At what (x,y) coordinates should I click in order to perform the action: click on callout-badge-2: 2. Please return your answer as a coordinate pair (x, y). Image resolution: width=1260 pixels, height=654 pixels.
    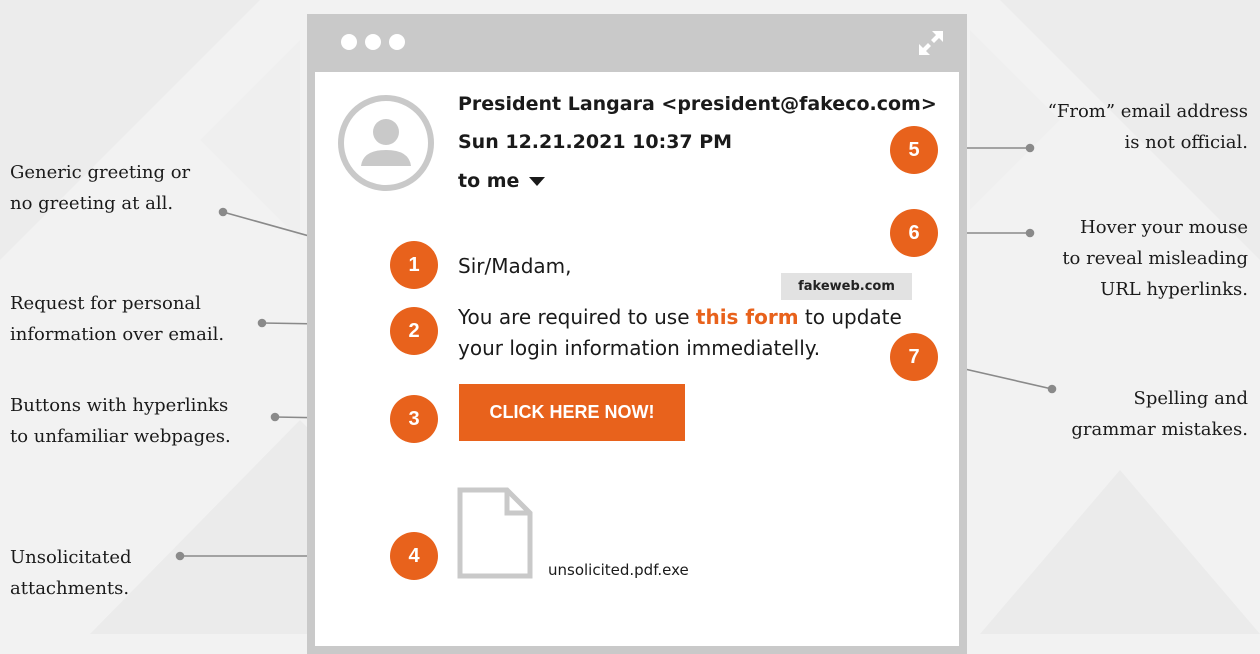
    Looking at the image, I should click on (414, 331).